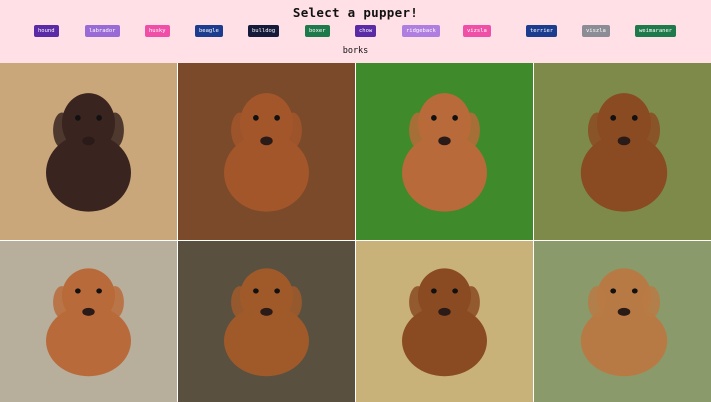  Describe the element at coordinates (421, 31) in the screenshot. I see `breed-button-ridgeback: ridgeback` at that location.